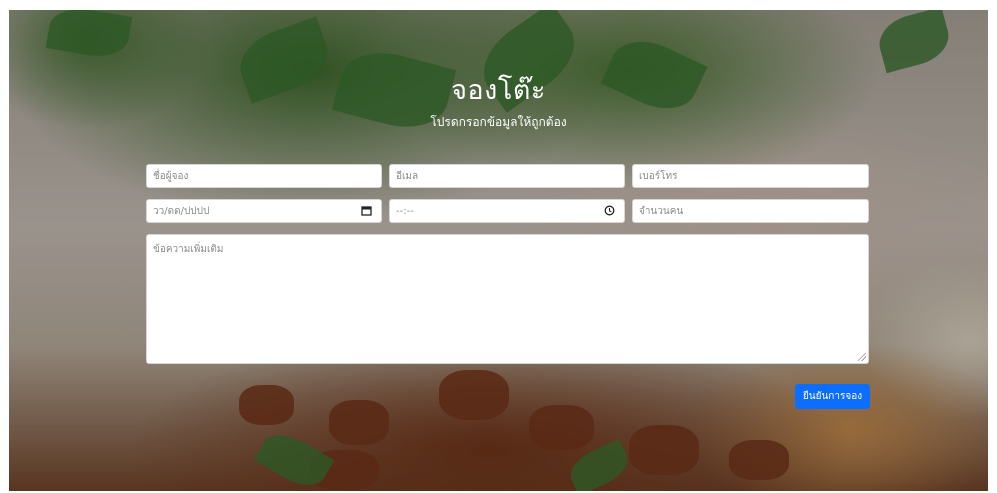 Image resolution: width=997 pixels, height=493 pixels. What do you see at coordinates (498, 90) in the screenshot?
I see `page-title: จองโต๊ะ` at bounding box center [498, 90].